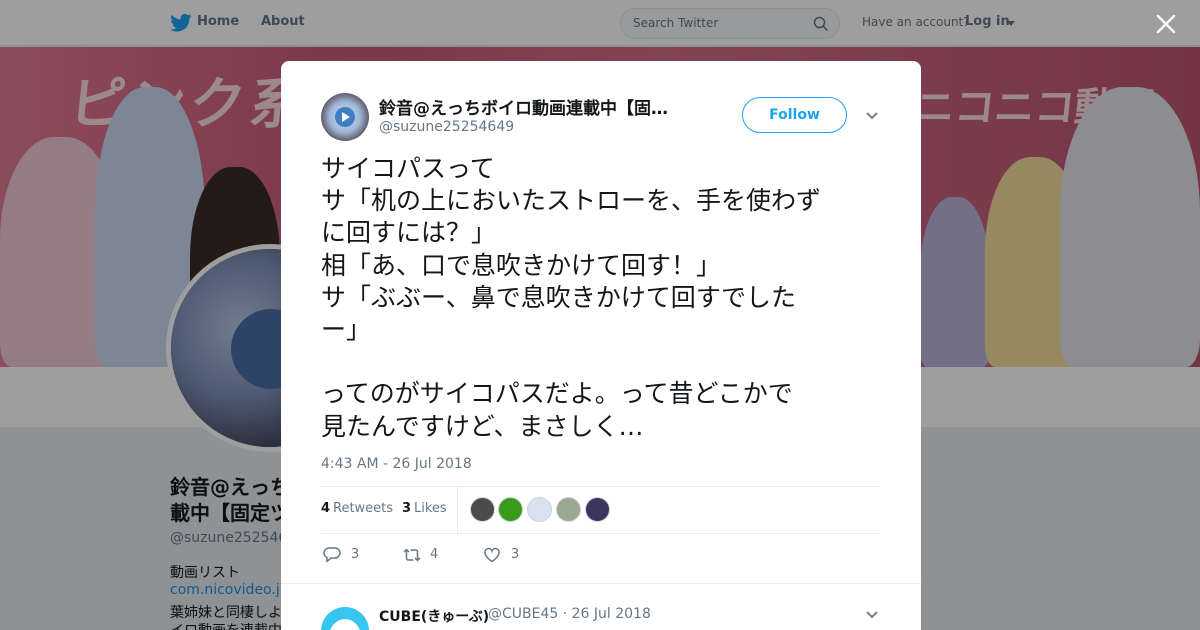 The width and height of the screenshot is (1200, 630). What do you see at coordinates (557, 394) in the screenshot?
I see `tweet-text-line: ってのがサイコパスだよ。って昔どこかで` at bounding box center [557, 394].